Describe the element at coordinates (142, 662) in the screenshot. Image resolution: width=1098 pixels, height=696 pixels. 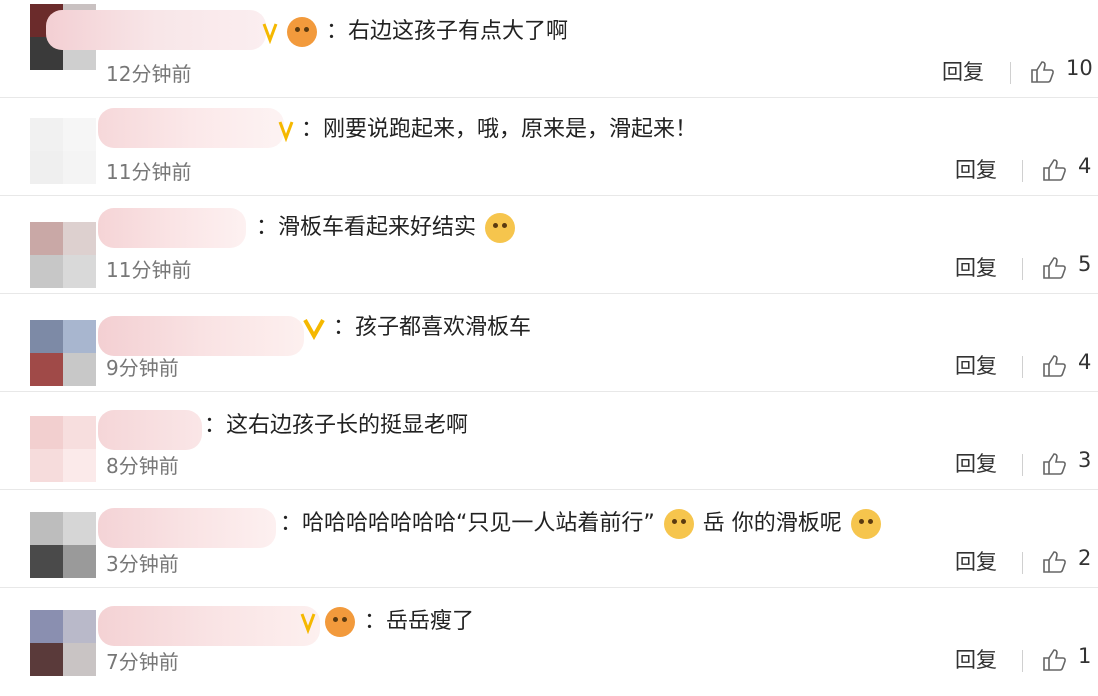
I see `comment-time: 7分钟前` at that location.